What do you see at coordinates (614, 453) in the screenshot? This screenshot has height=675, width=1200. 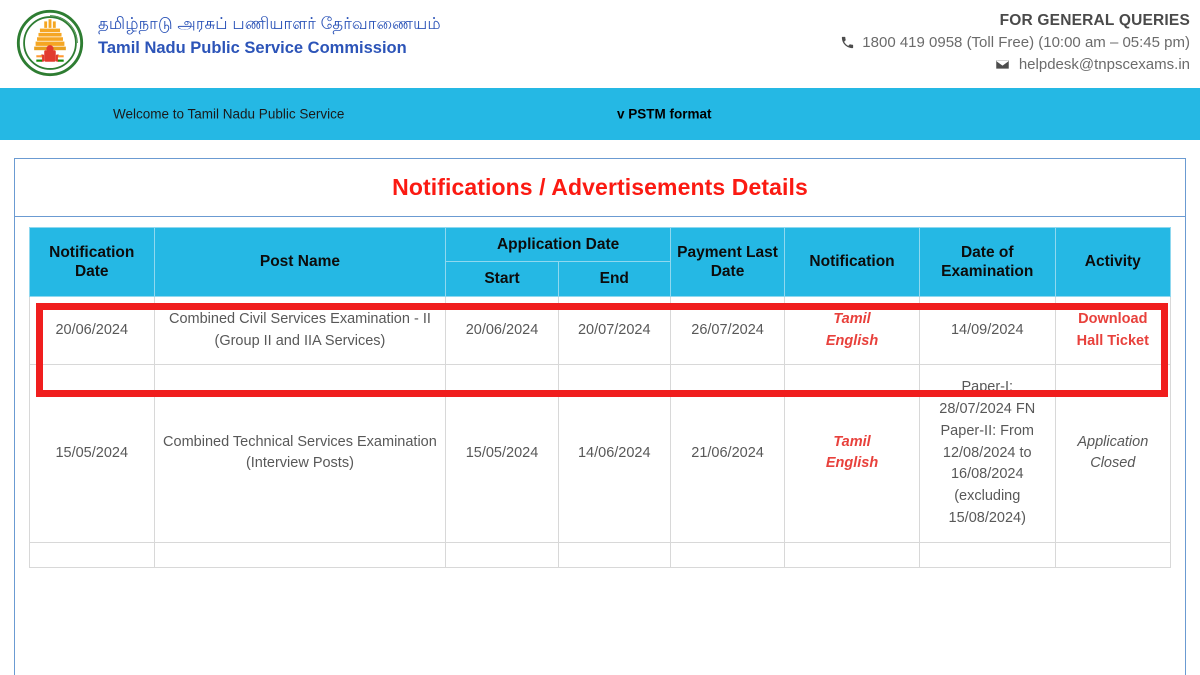 I see `cell-application-end: 14/06/2024` at bounding box center [614, 453].